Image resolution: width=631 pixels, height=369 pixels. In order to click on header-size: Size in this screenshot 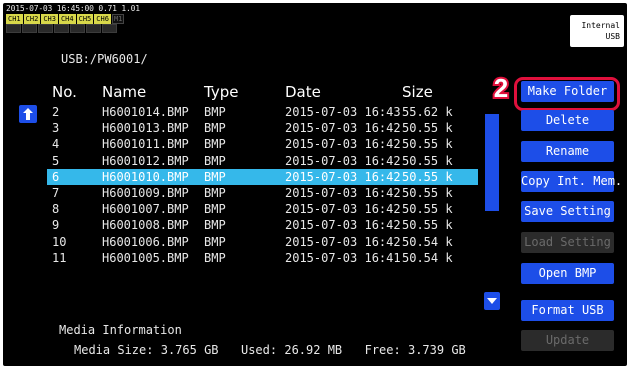, I will do `click(417, 92)`.